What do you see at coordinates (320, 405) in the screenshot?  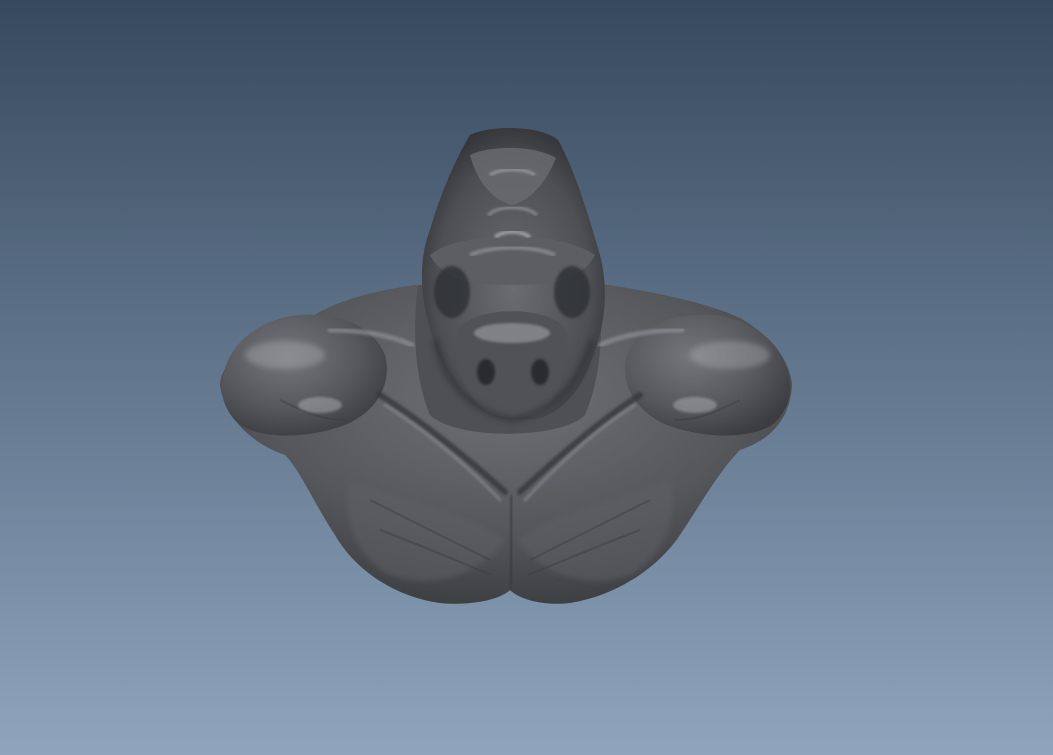 I see `left-deltoid-highlight` at bounding box center [320, 405].